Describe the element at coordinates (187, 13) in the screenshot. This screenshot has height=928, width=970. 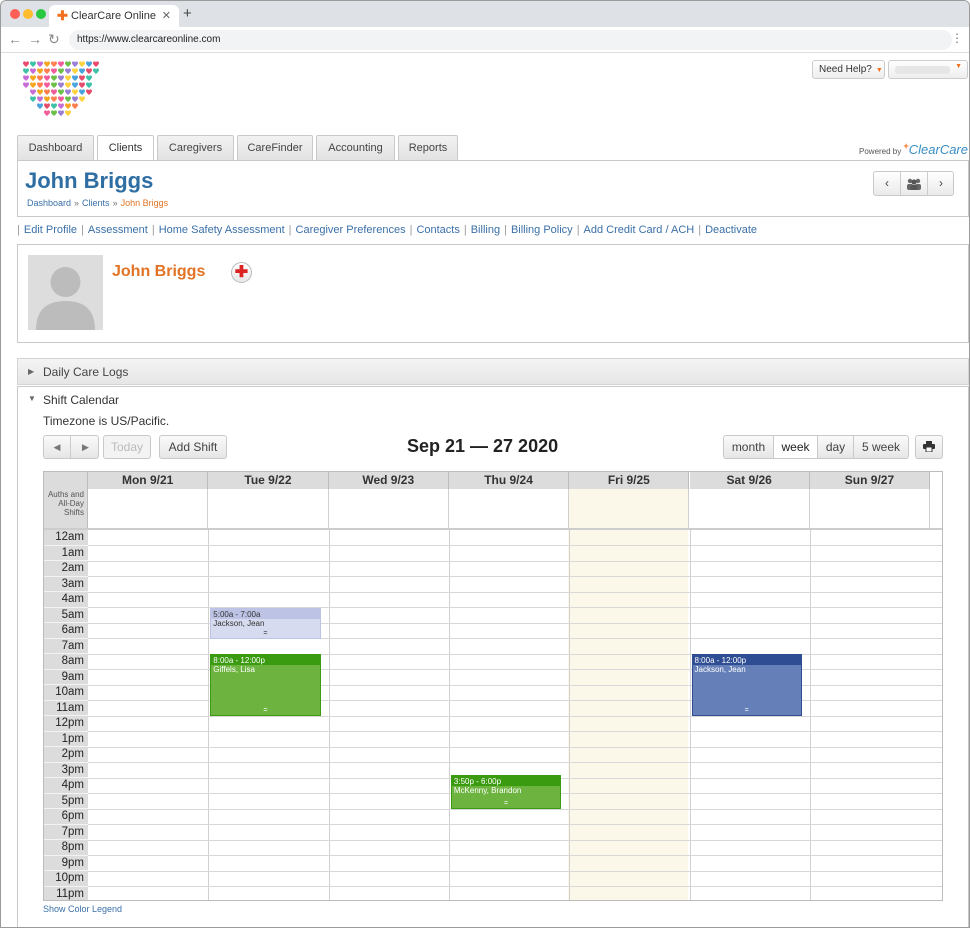
I see `new-tab-icon: +` at that location.